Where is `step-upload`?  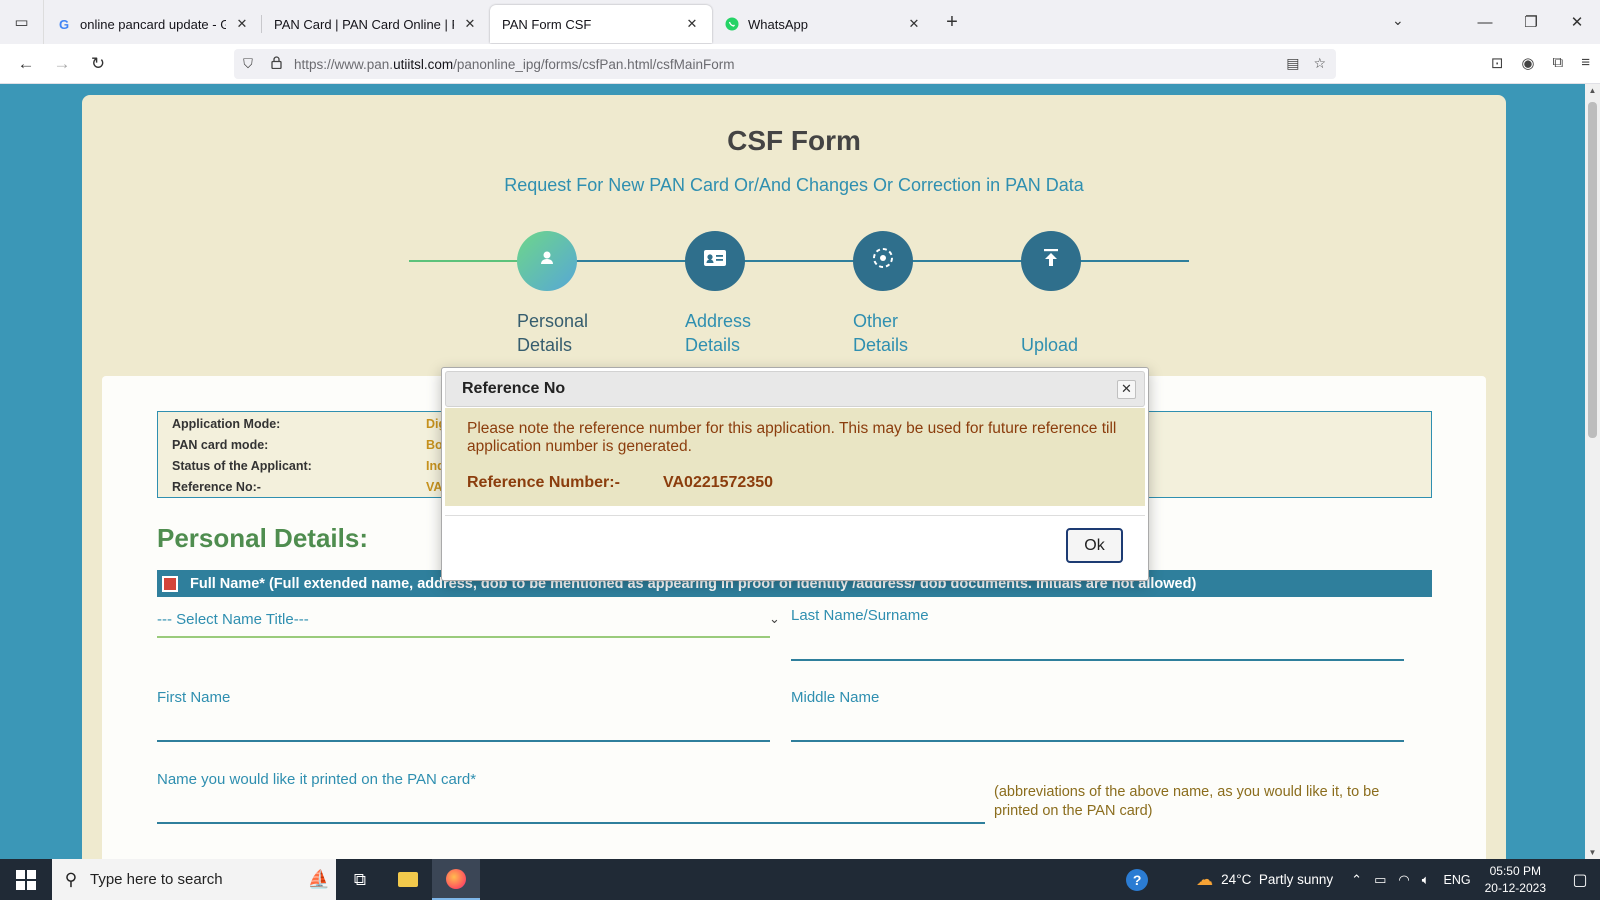 step-upload is located at coordinates (1051, 261).